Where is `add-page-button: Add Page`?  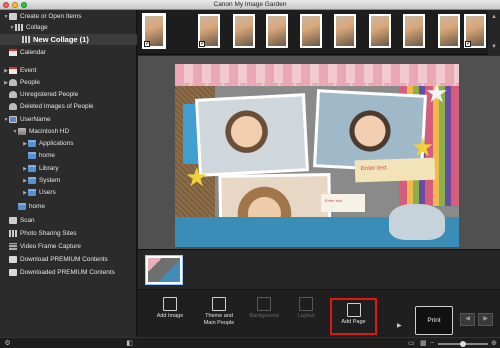
add-page-button: Add Page is located at coordinates (353, 316).